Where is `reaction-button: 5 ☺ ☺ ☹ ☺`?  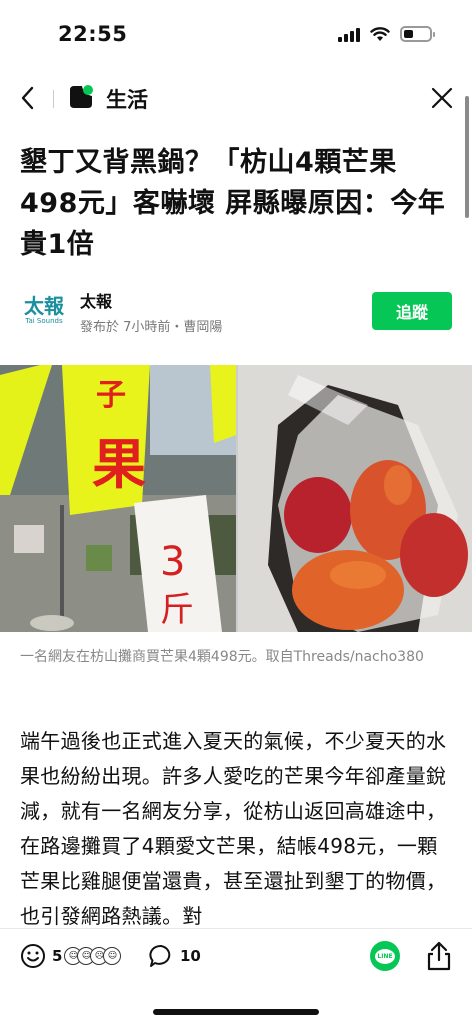
reaction-button: 5 ☺ ☺ ☹ ☺ is located at coordinates (71, 956).